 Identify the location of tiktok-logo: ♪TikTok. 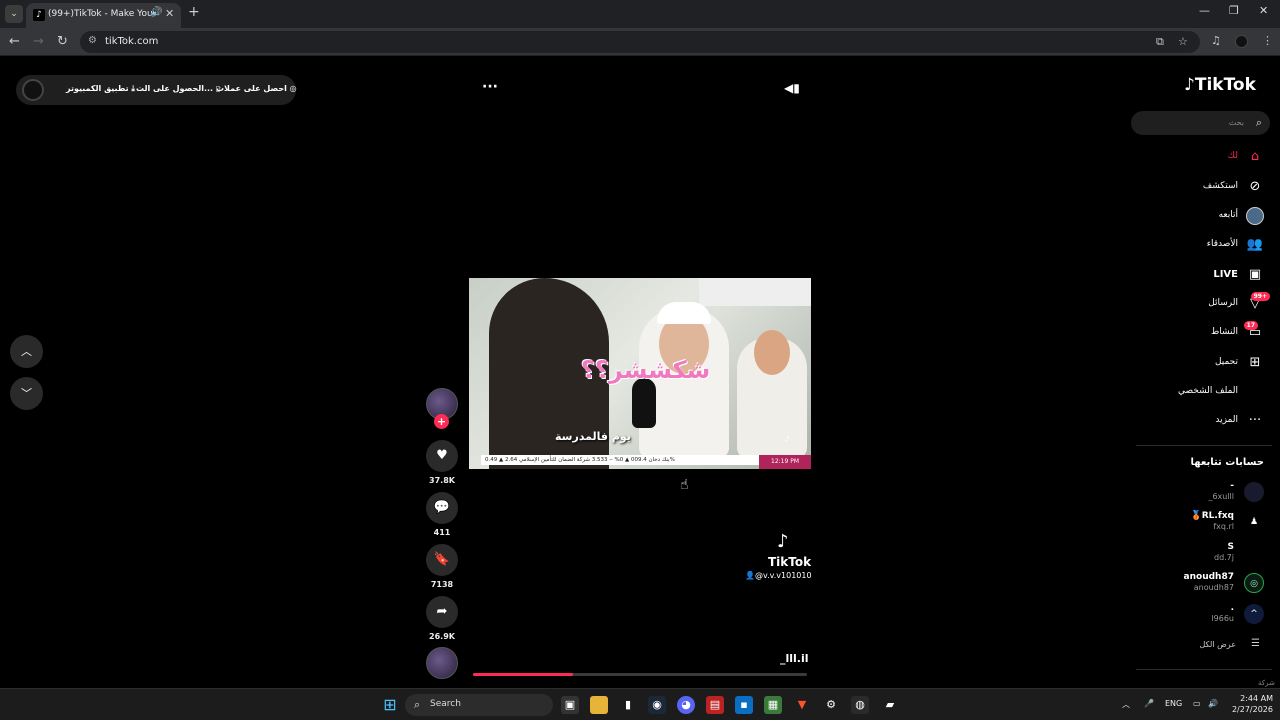
(1220, 85).